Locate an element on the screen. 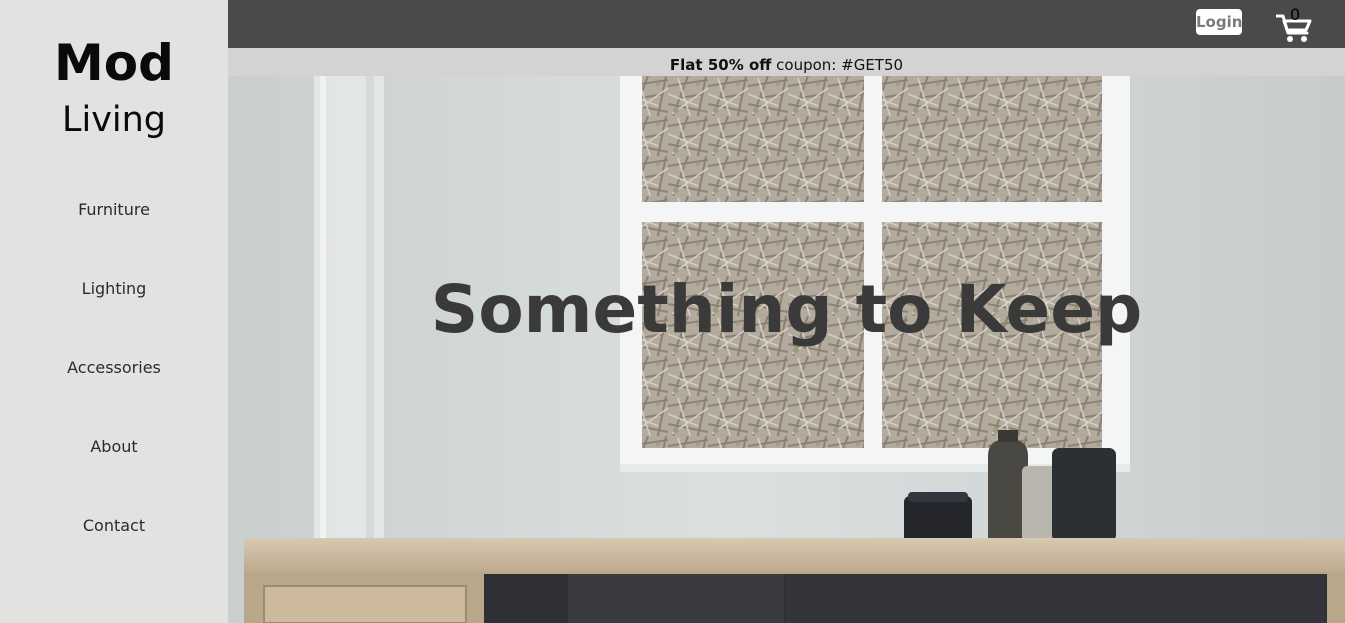  brand-logo-line1: Mod is located at coordinates (114, 63).